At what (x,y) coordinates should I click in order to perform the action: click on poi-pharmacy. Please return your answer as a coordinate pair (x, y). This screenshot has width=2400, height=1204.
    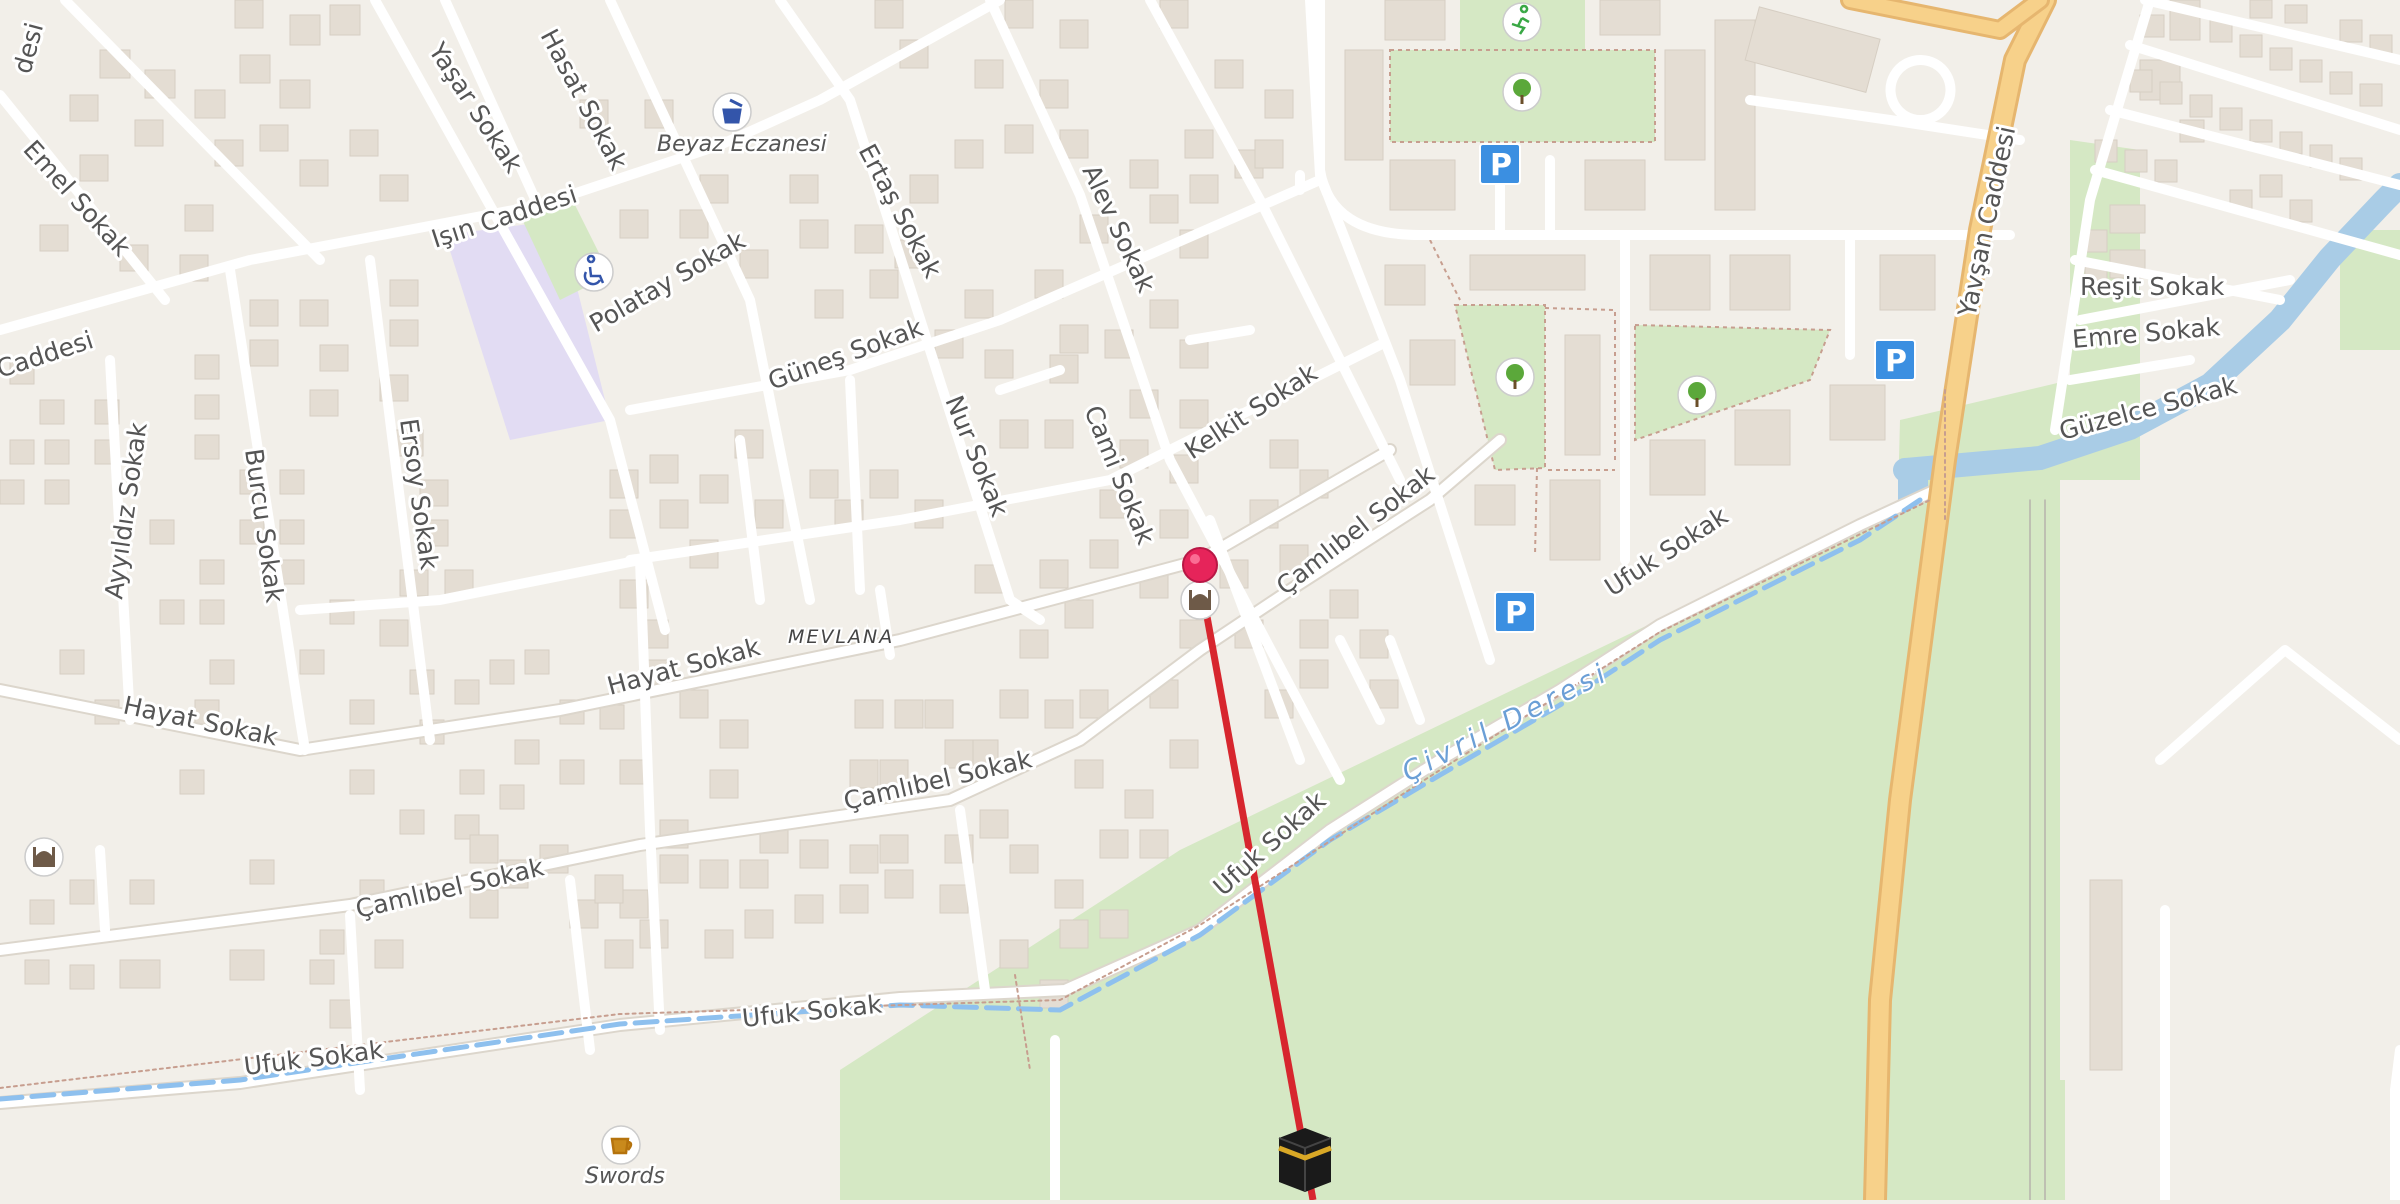
    Looking at the image, I should click on (732, 112).